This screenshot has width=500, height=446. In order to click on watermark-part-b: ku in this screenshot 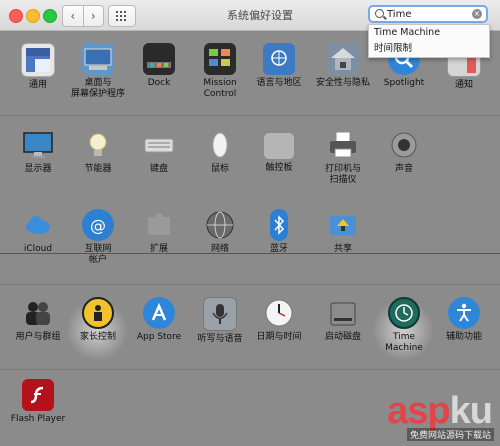, I will do `click(471, 411)`.